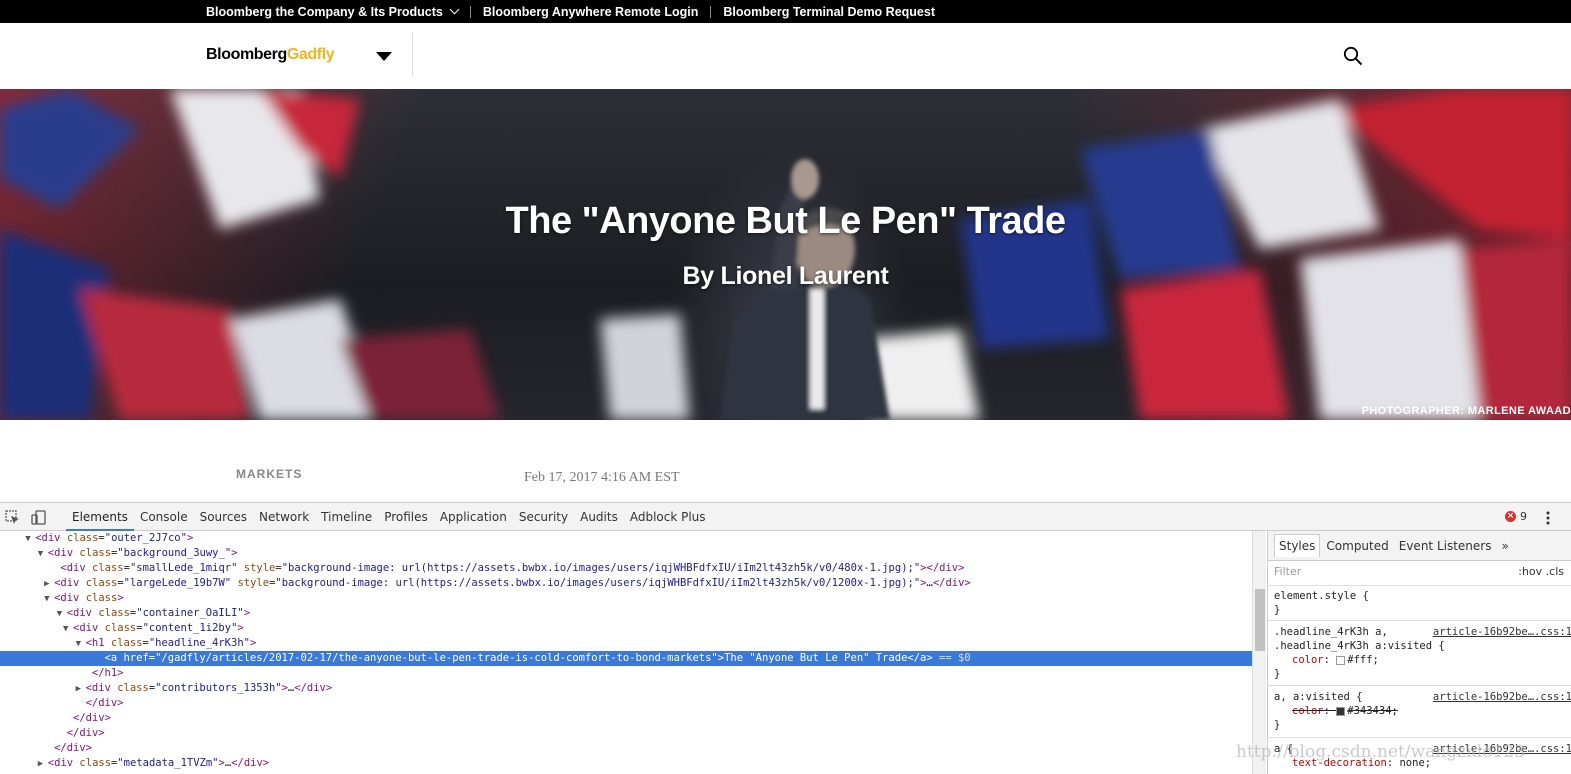  What do you see at coordinates (711, 11) in the screenshot?
I see `nav-separator` at bounding box center [711, 11].